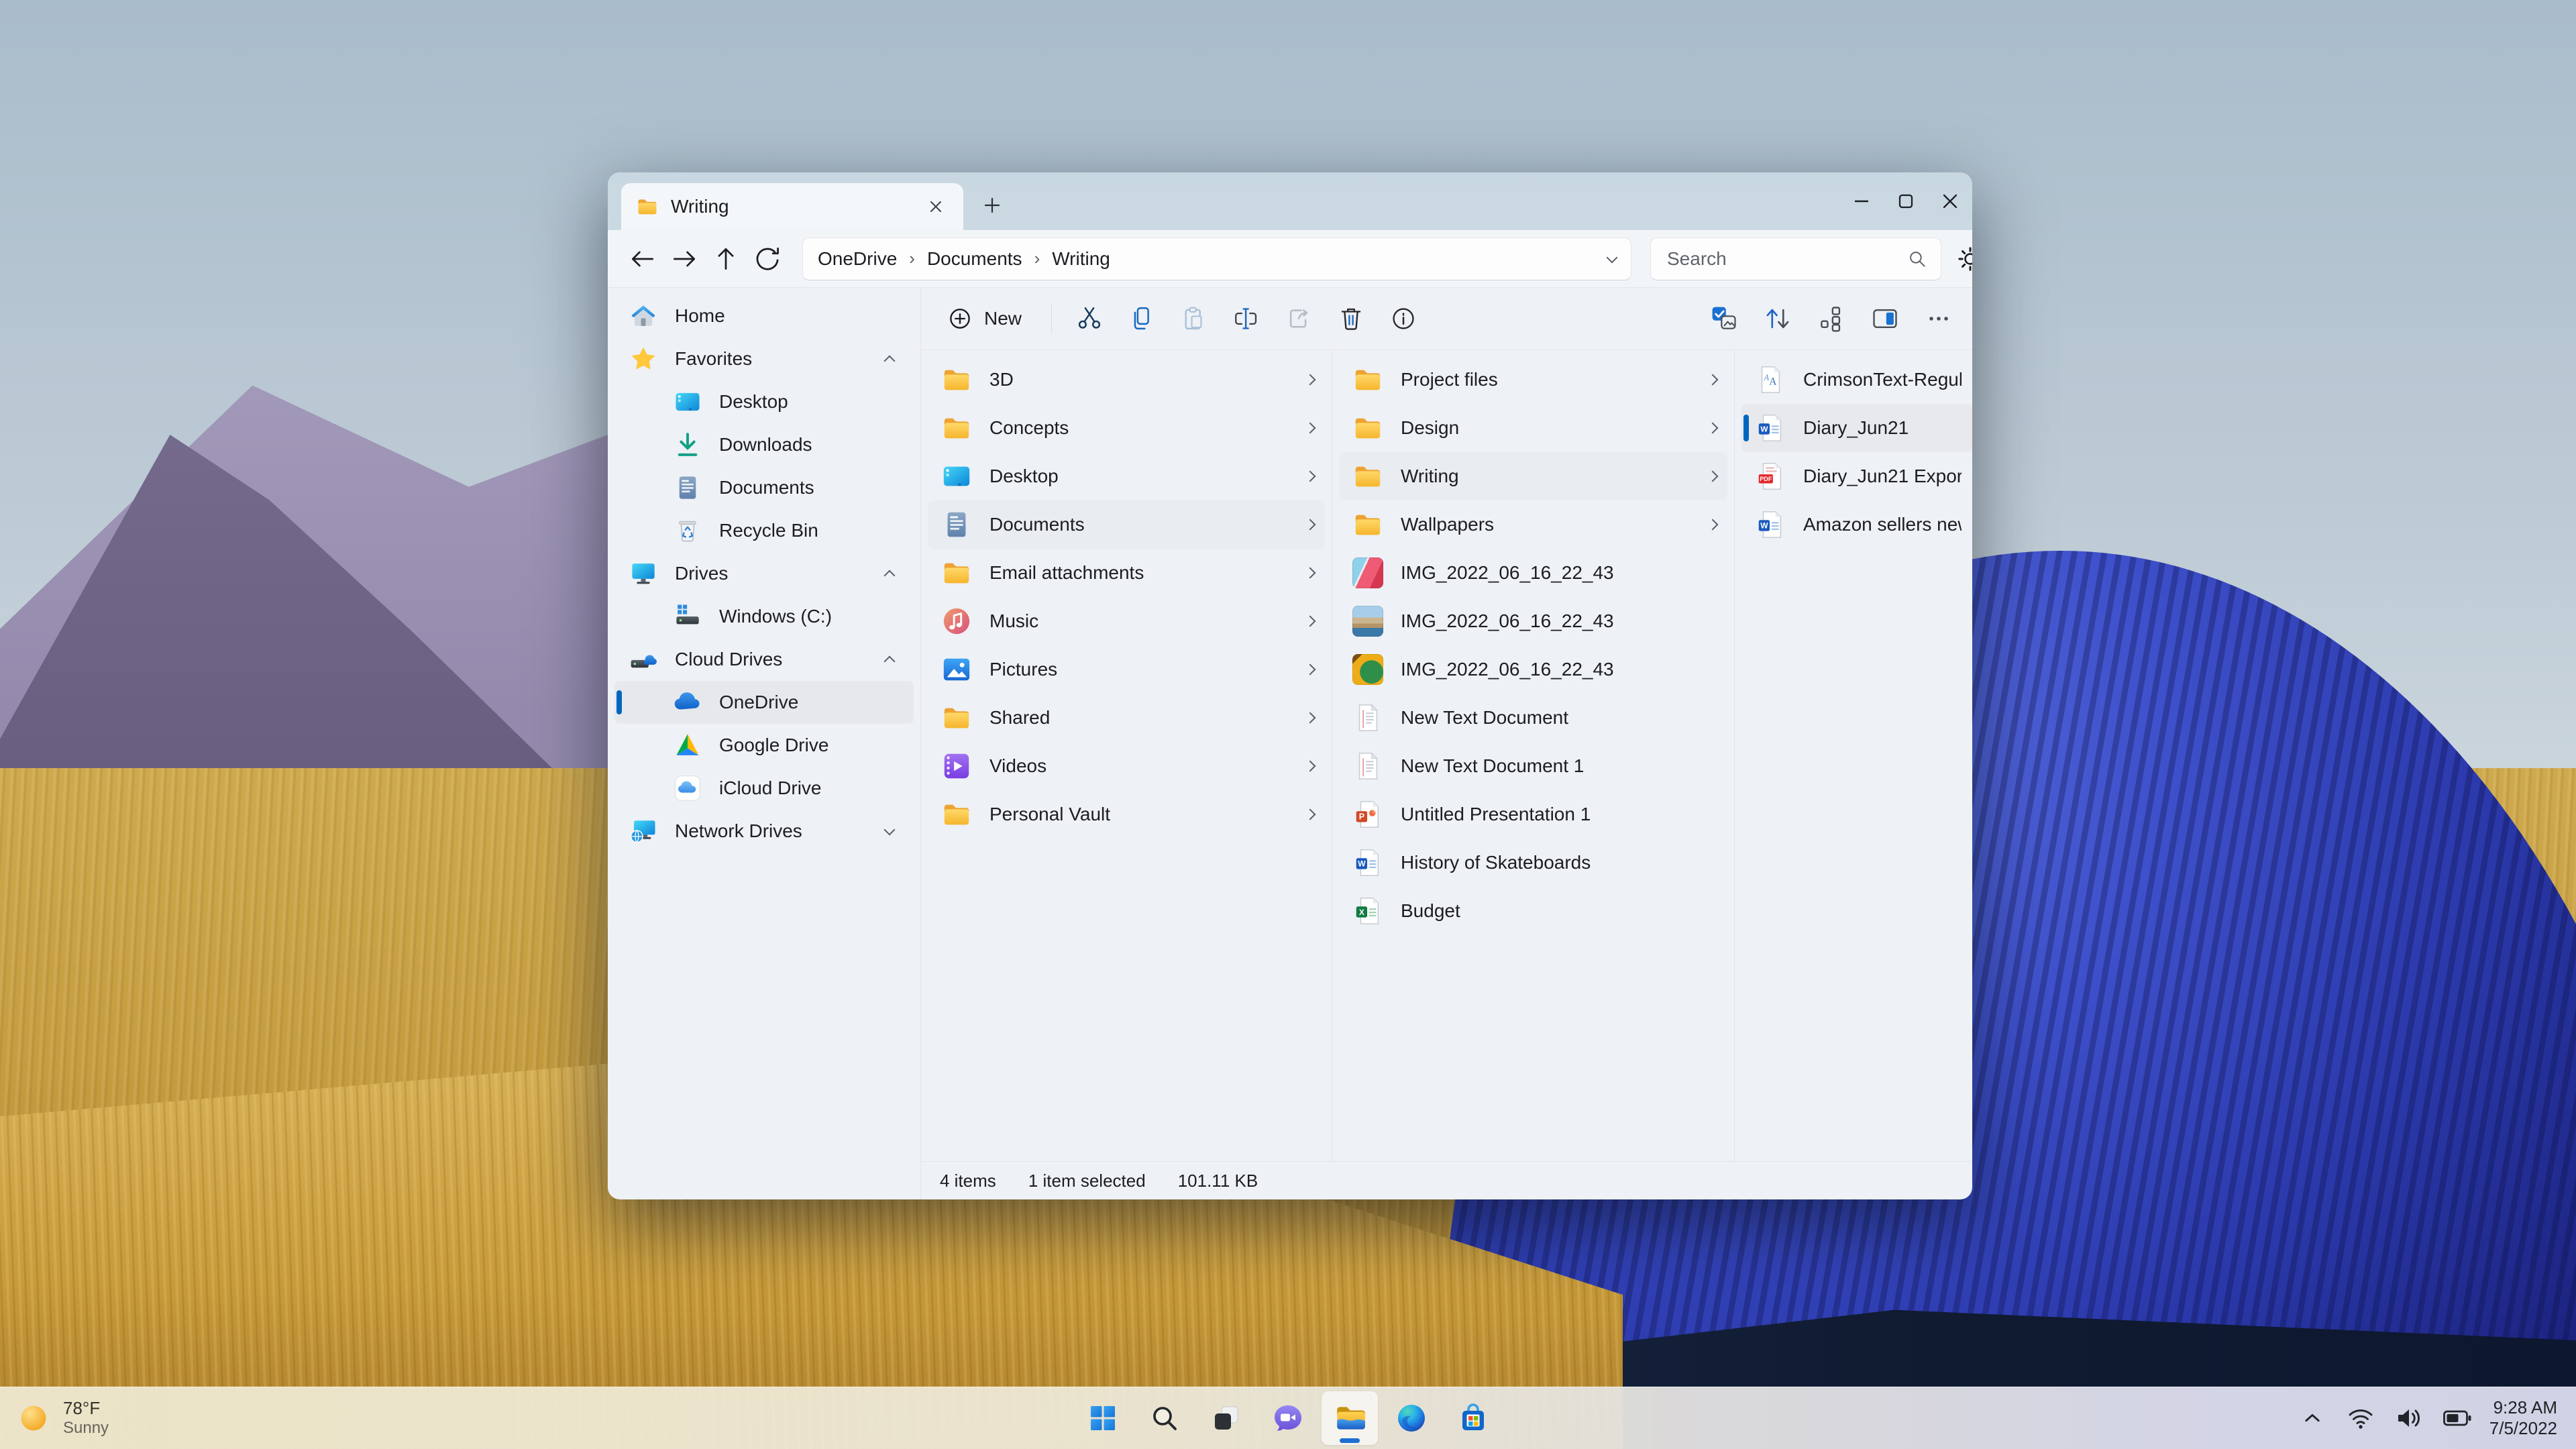  What do you see at coordinates (1126, 428) in the screenshot?
I see `file-row: Concepts` at bounding box center [1126, 428].